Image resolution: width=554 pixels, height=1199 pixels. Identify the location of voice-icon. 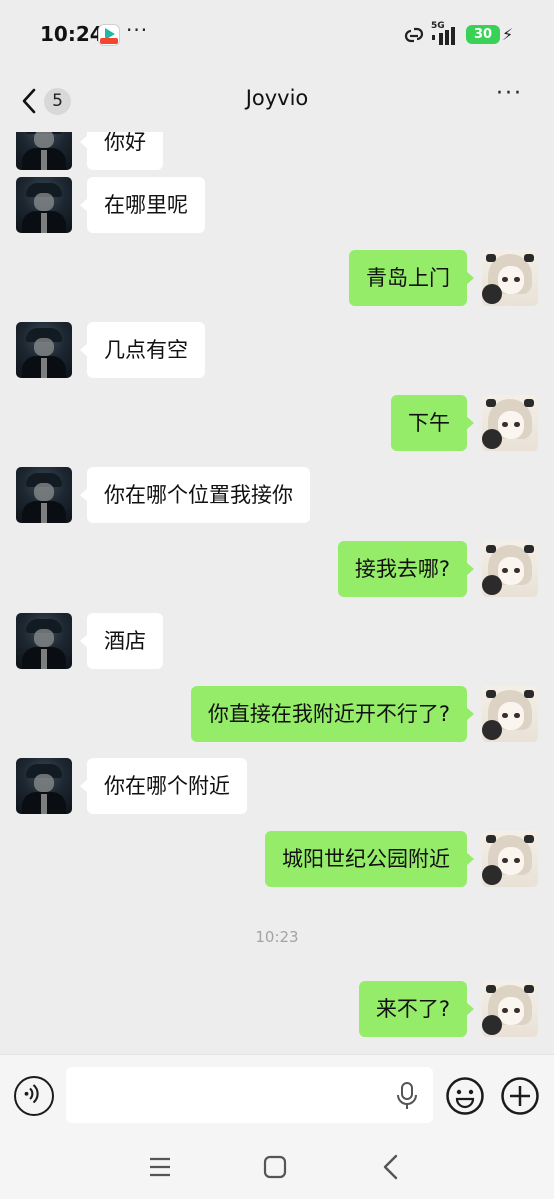
(31, 1094).